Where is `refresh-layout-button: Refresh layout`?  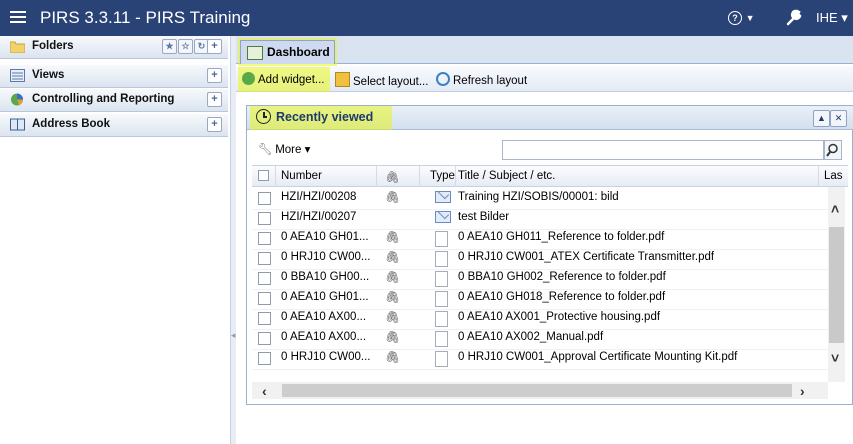
refresh-layout-button: Refresh layout is located at coordinates (481, 79).